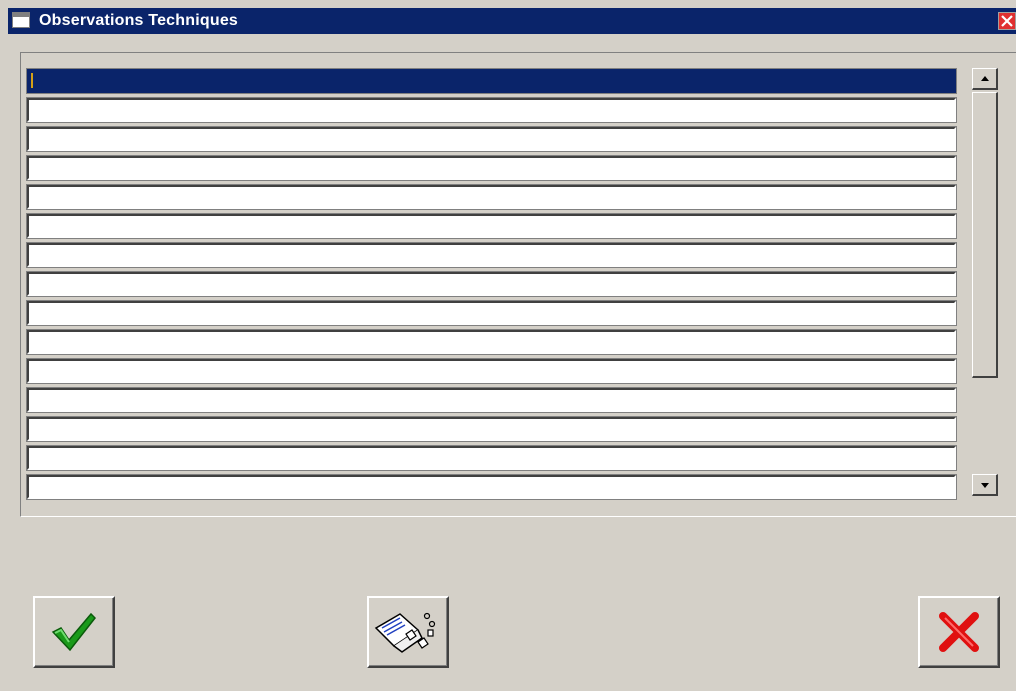 This screenshot has width=1016, height=691. I want to click on green-checkmark-icon, so click(73, 632).